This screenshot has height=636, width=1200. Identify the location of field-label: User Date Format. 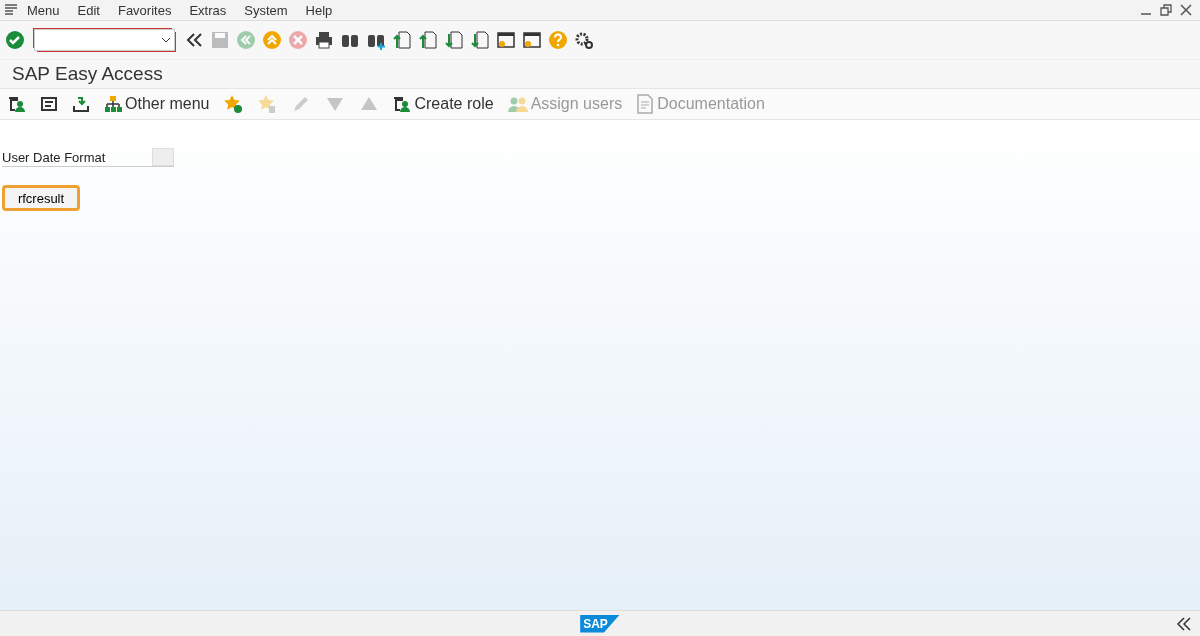
(54, 157).